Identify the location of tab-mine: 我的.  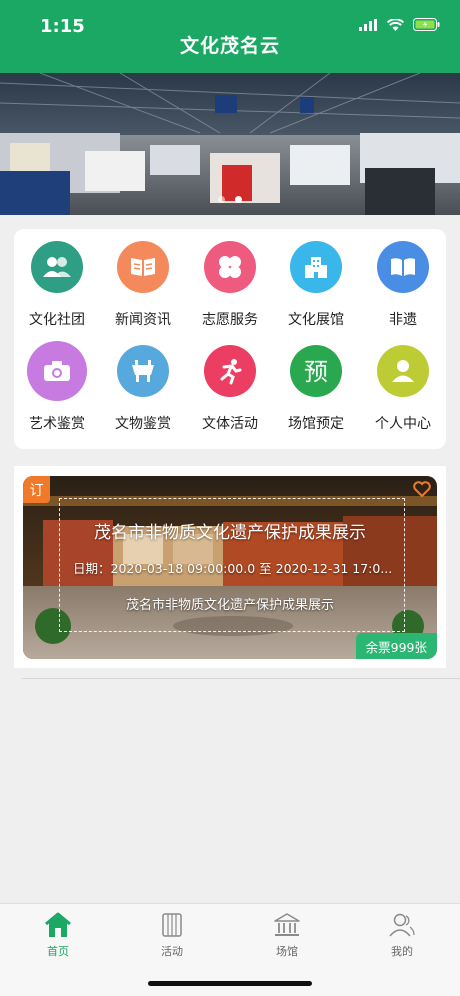
(402, 934).